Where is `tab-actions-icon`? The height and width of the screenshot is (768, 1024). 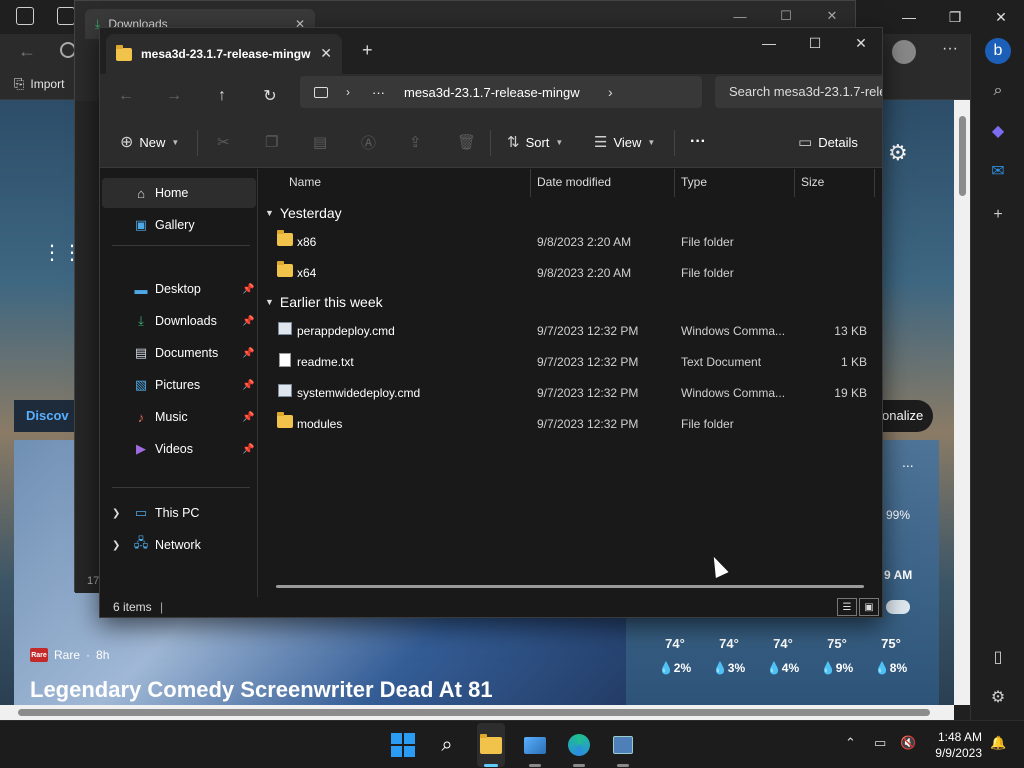
tab-actions-icon is located at coordinates (25, 16).